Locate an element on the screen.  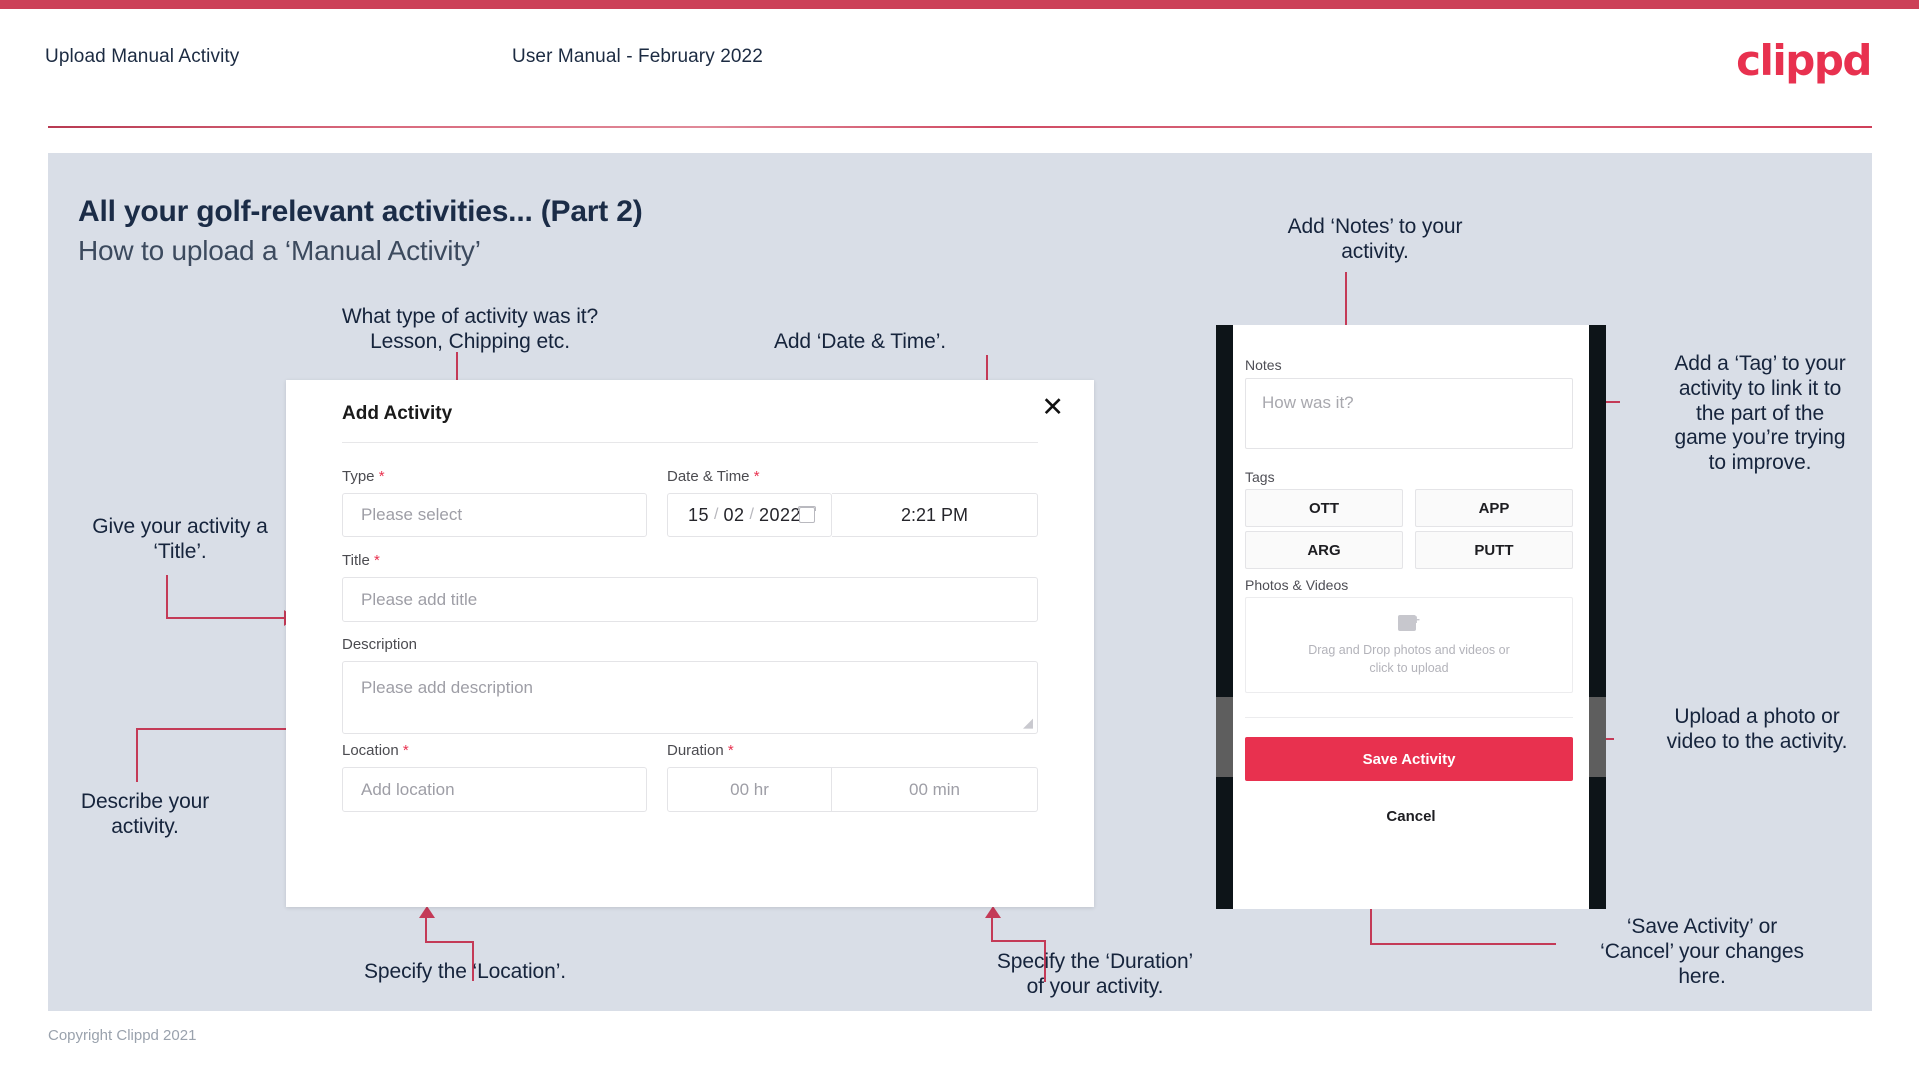
time-input: 2:21 PM is located at coordinates (935, 515).